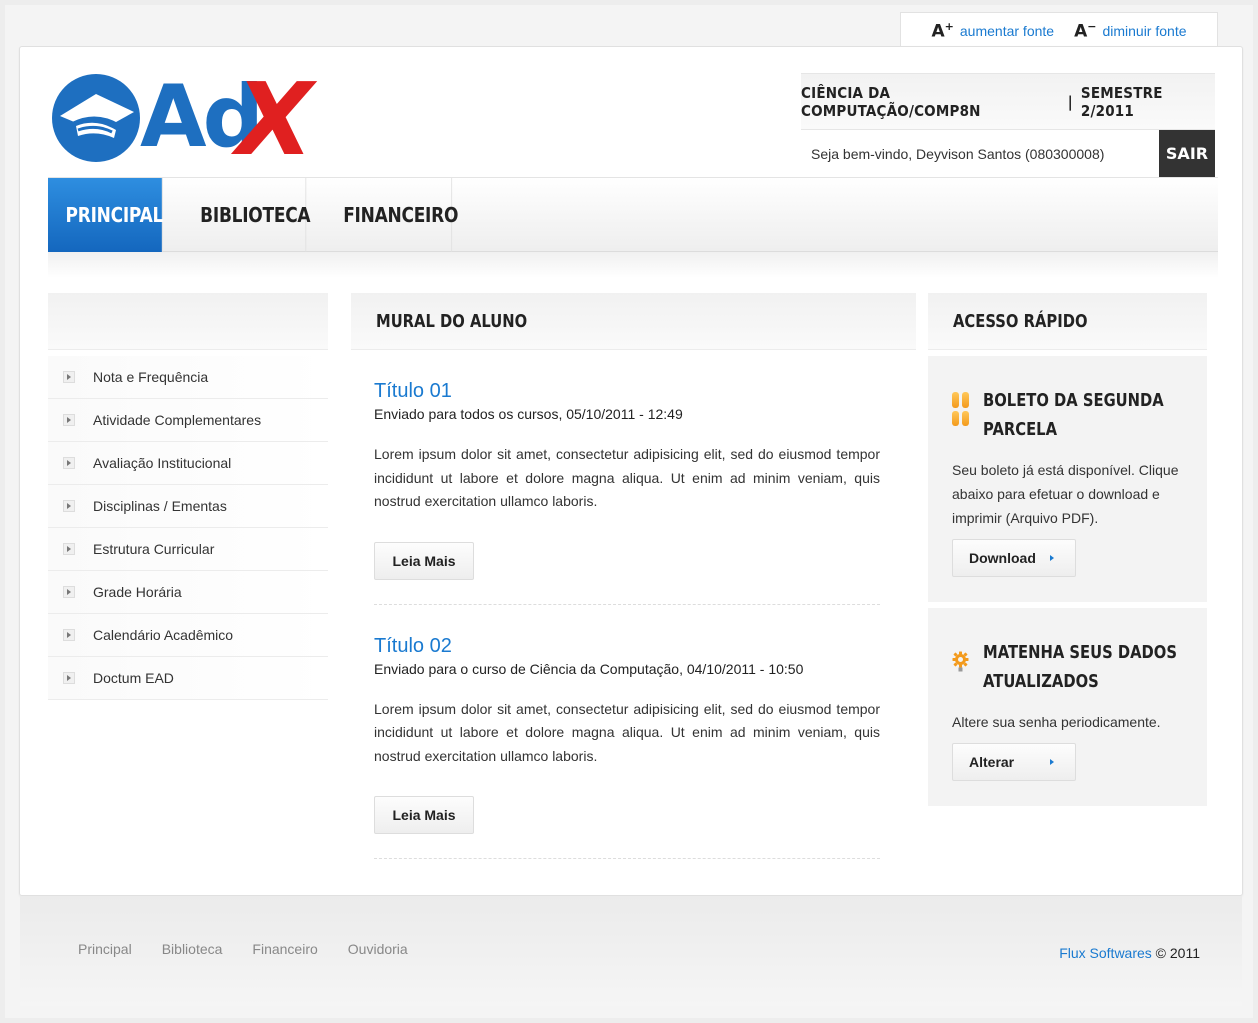 This screenshot has height=1023, width=1258. What do you see at coordinates (1002, 558) in the screenshot?
I see `download-button-label: Download` at bounding box center [1002, 558].